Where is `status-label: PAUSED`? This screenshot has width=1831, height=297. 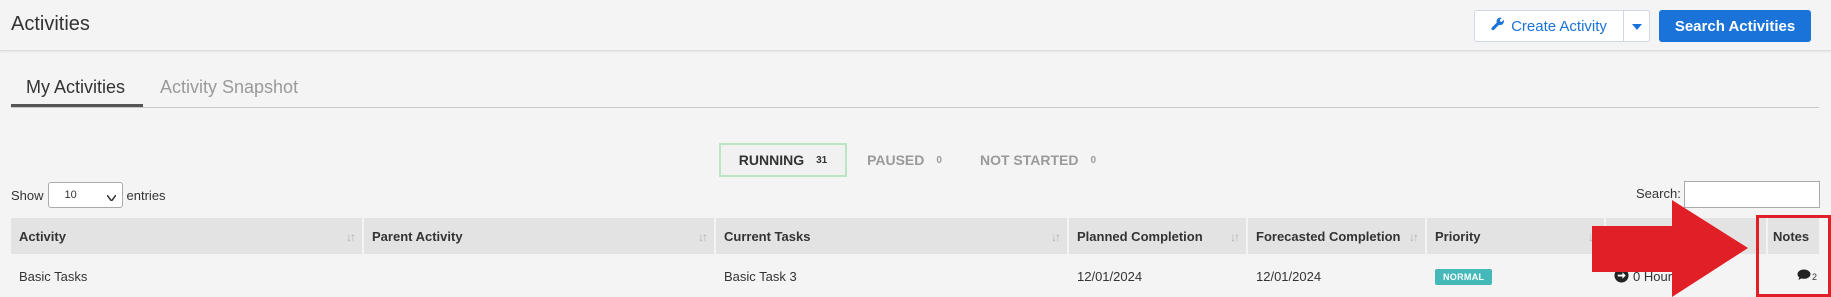
status-label: PAUSED is located at coordinates (896, 160).